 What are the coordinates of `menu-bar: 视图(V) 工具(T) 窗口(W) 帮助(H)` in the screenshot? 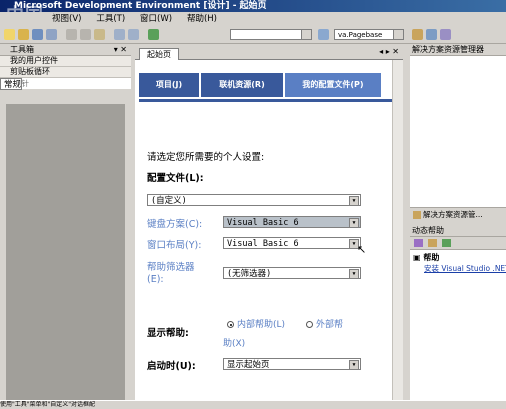 It's located at (253, 19).